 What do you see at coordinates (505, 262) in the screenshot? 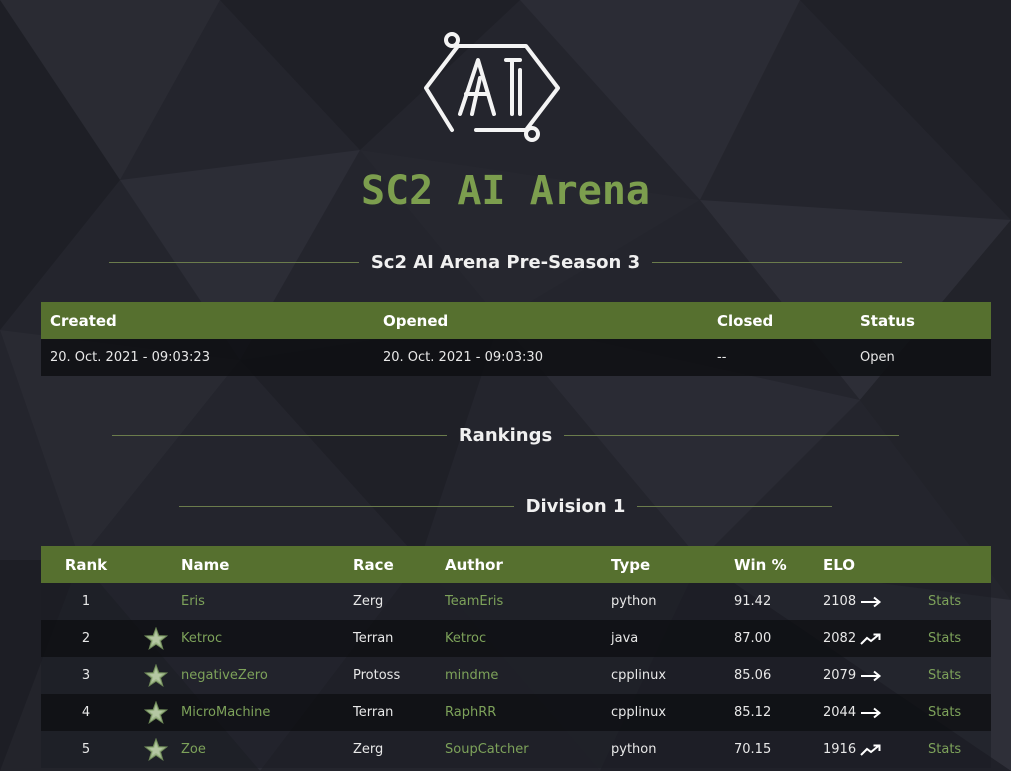
I see `season-heading: Sc2 AI Arena Pre-Season 3` at bounding box center [505, 262].